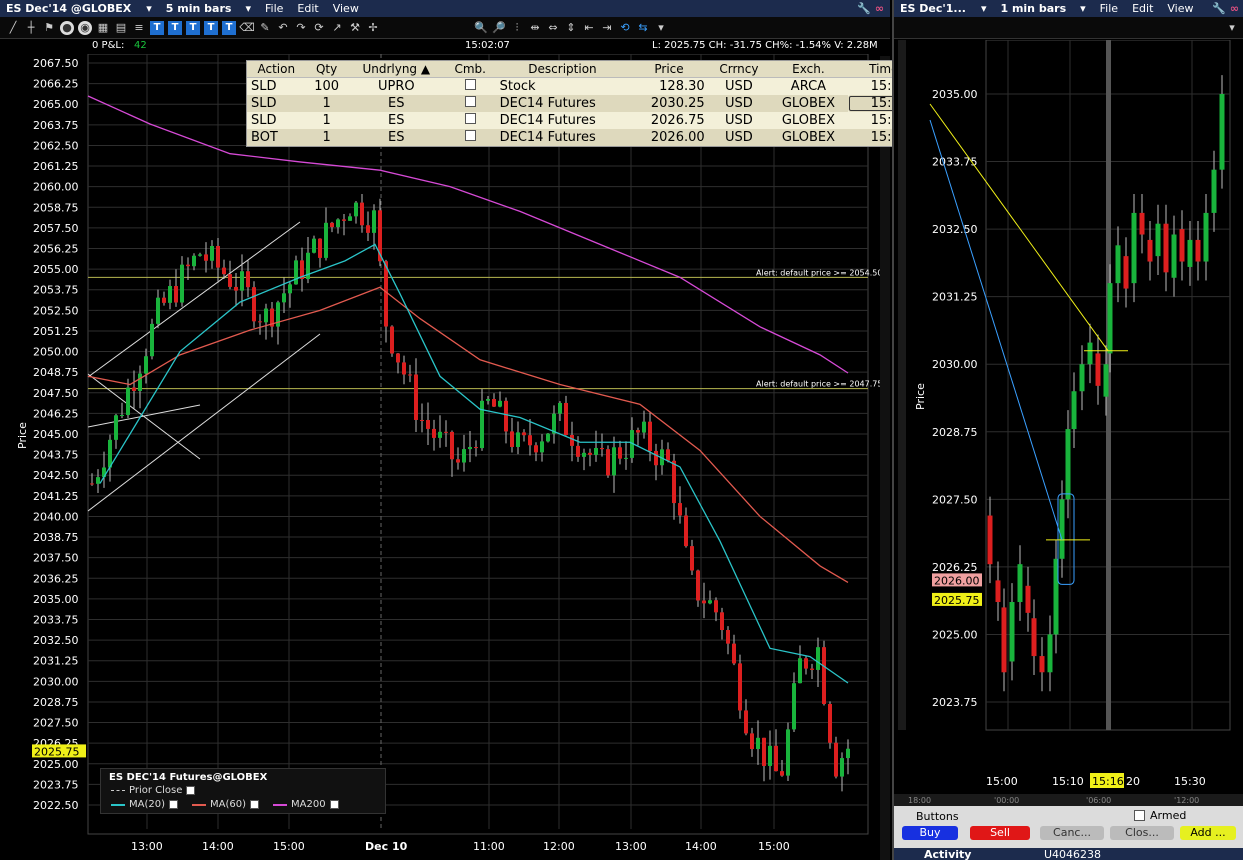 This screenshot has width=1243, height=860. Describe the element at coordinates (1126, 272) in the screenshot. I see `right-candle-body` at that location.